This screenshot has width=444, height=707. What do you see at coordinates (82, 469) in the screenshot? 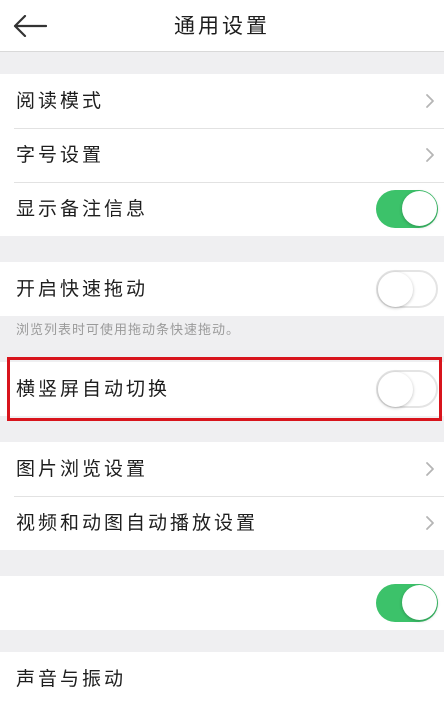
I see `image-browse-label: 图片浏览设置` at bounding box center [82, 469].